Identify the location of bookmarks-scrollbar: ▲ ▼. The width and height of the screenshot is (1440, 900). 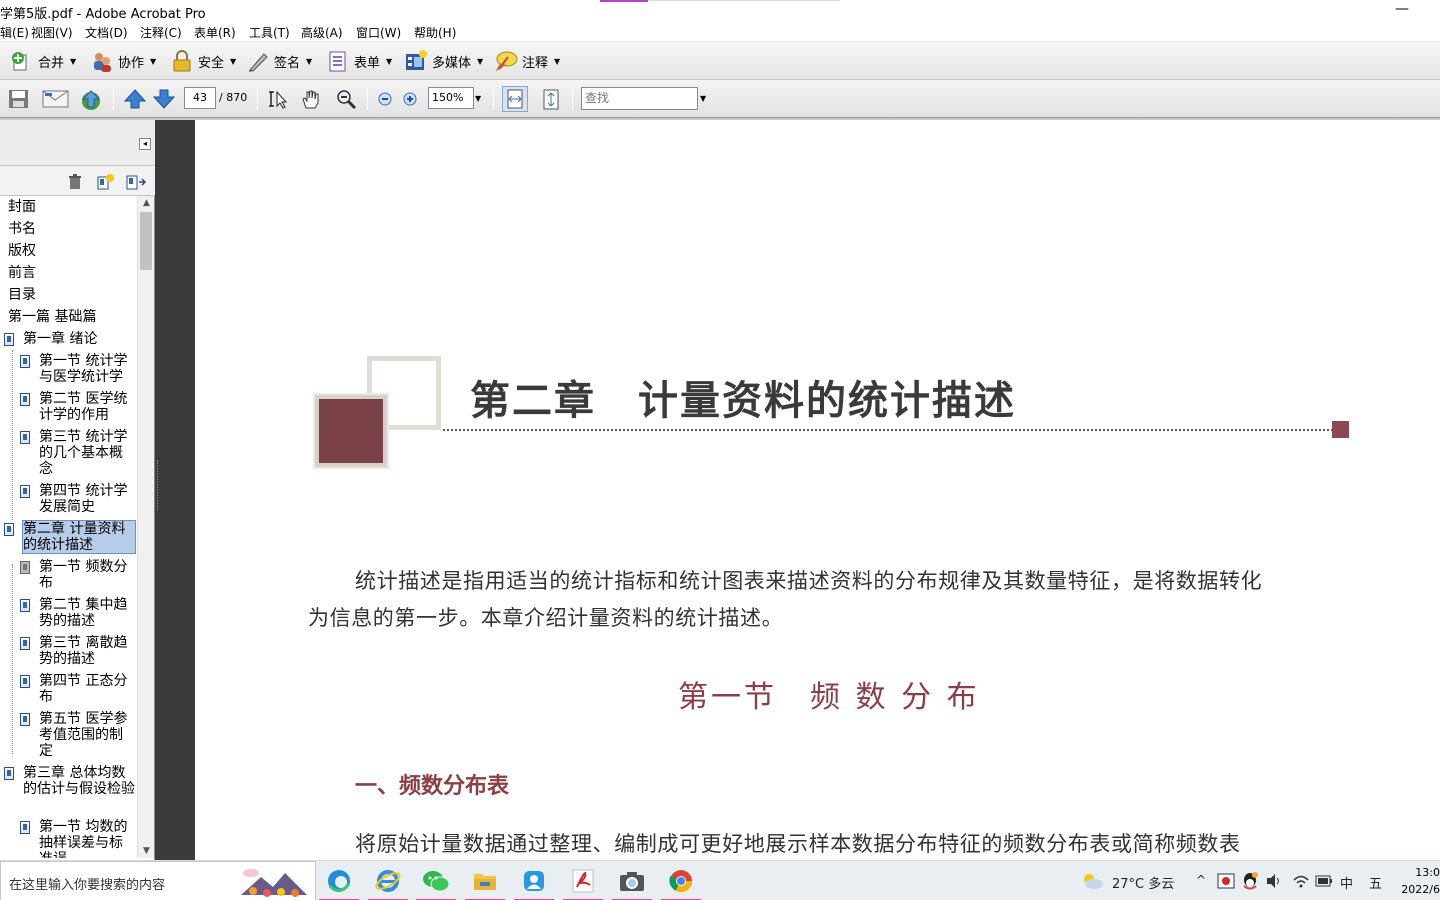
(145, 527).